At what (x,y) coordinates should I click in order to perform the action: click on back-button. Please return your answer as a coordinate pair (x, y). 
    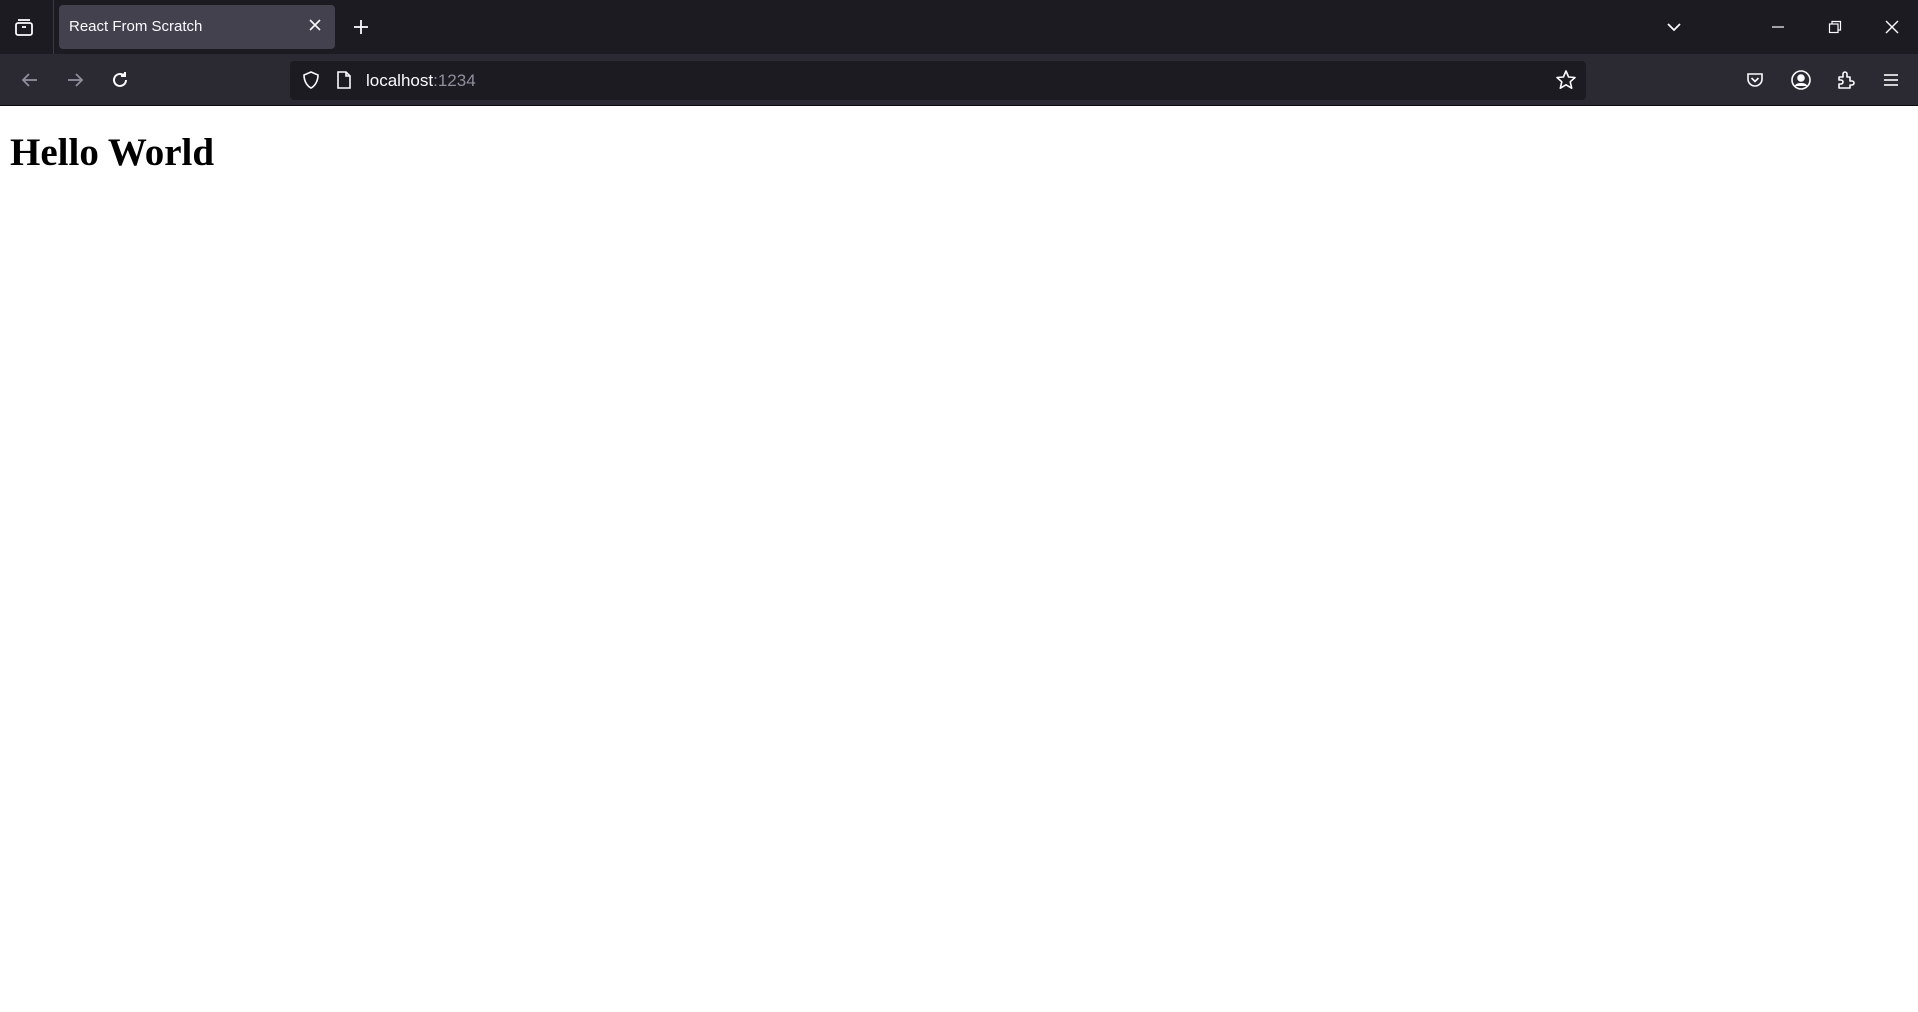
    Looking at the image, I should click on (30, 80).